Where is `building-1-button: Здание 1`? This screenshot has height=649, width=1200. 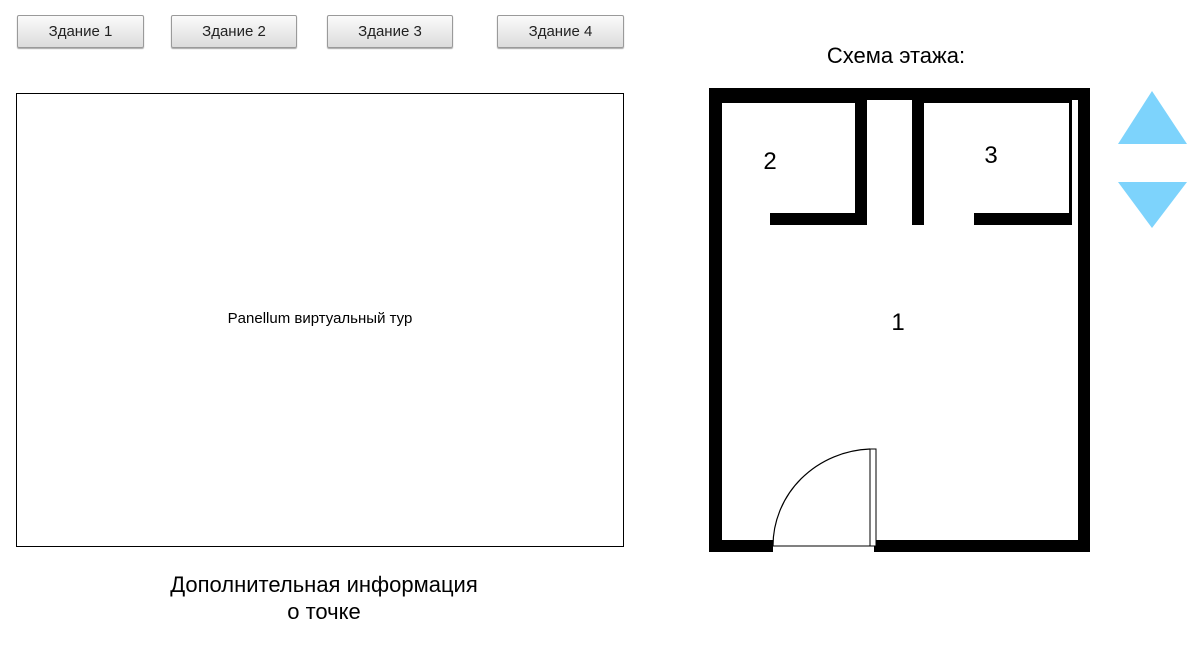 building-1-button: Здание 1 is located at coordinates (80, 31).